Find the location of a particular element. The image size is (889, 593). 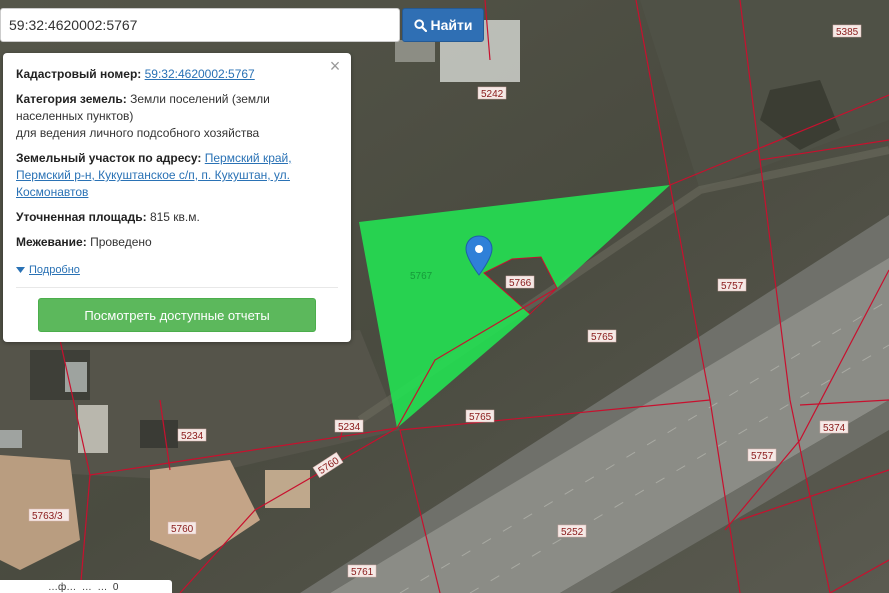

close-icon: × is located at coordinates (335, 66).